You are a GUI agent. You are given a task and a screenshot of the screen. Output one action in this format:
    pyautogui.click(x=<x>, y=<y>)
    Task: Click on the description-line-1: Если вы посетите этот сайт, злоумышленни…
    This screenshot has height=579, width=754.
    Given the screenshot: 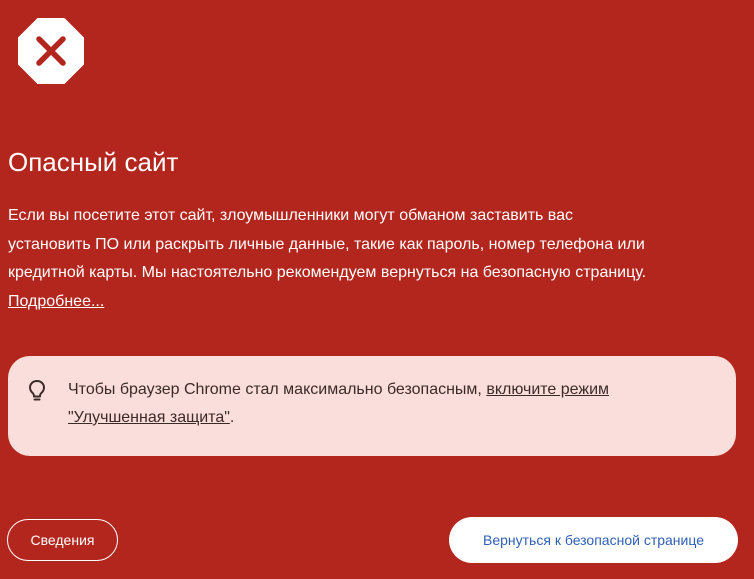 What is the action you would take?
    pyautogui.click(x=291, y=215)
    